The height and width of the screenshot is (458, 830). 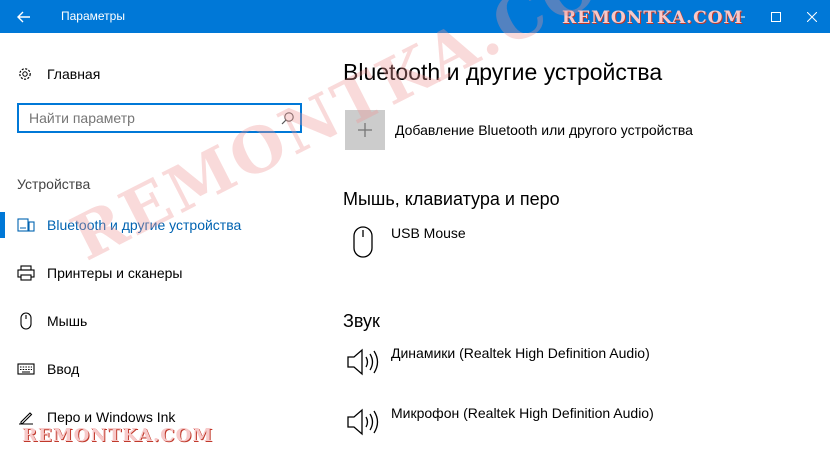 What do you see at coordinates (118, 435) in the screenshot?
I see `watermark-bottom: REMONTKA.COM` at bounding box center [118, 435].